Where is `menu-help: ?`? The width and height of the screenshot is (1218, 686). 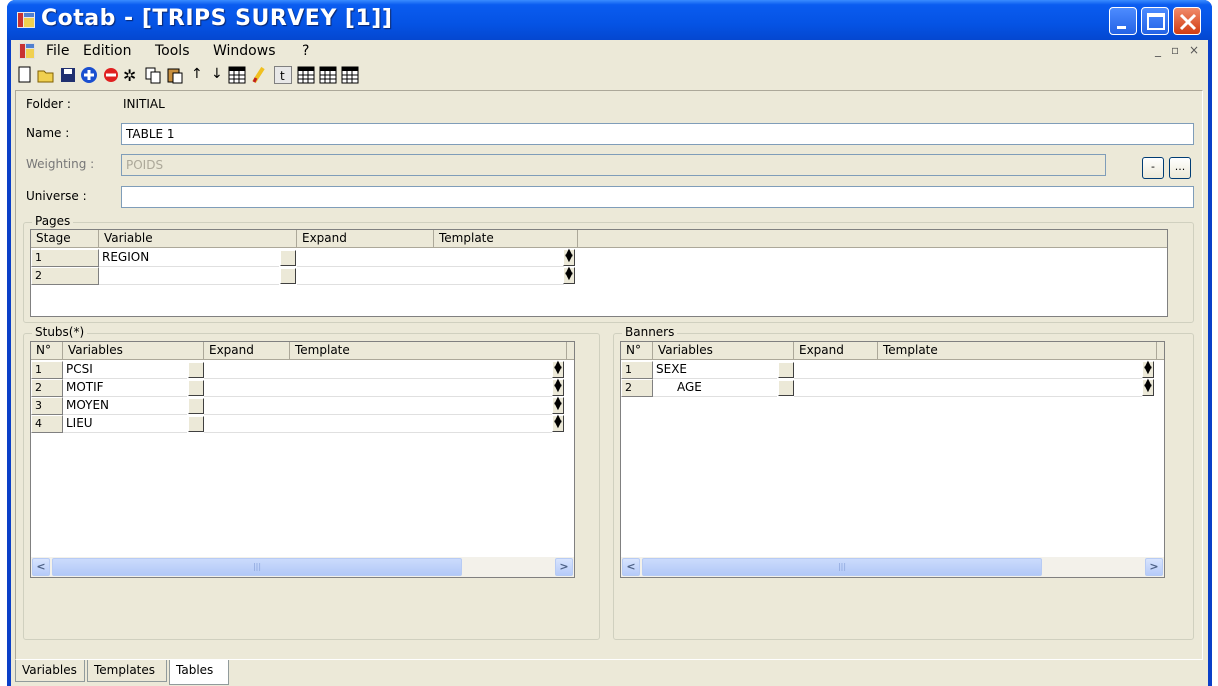
menu-help: ? is located at coordinates (305, 51).